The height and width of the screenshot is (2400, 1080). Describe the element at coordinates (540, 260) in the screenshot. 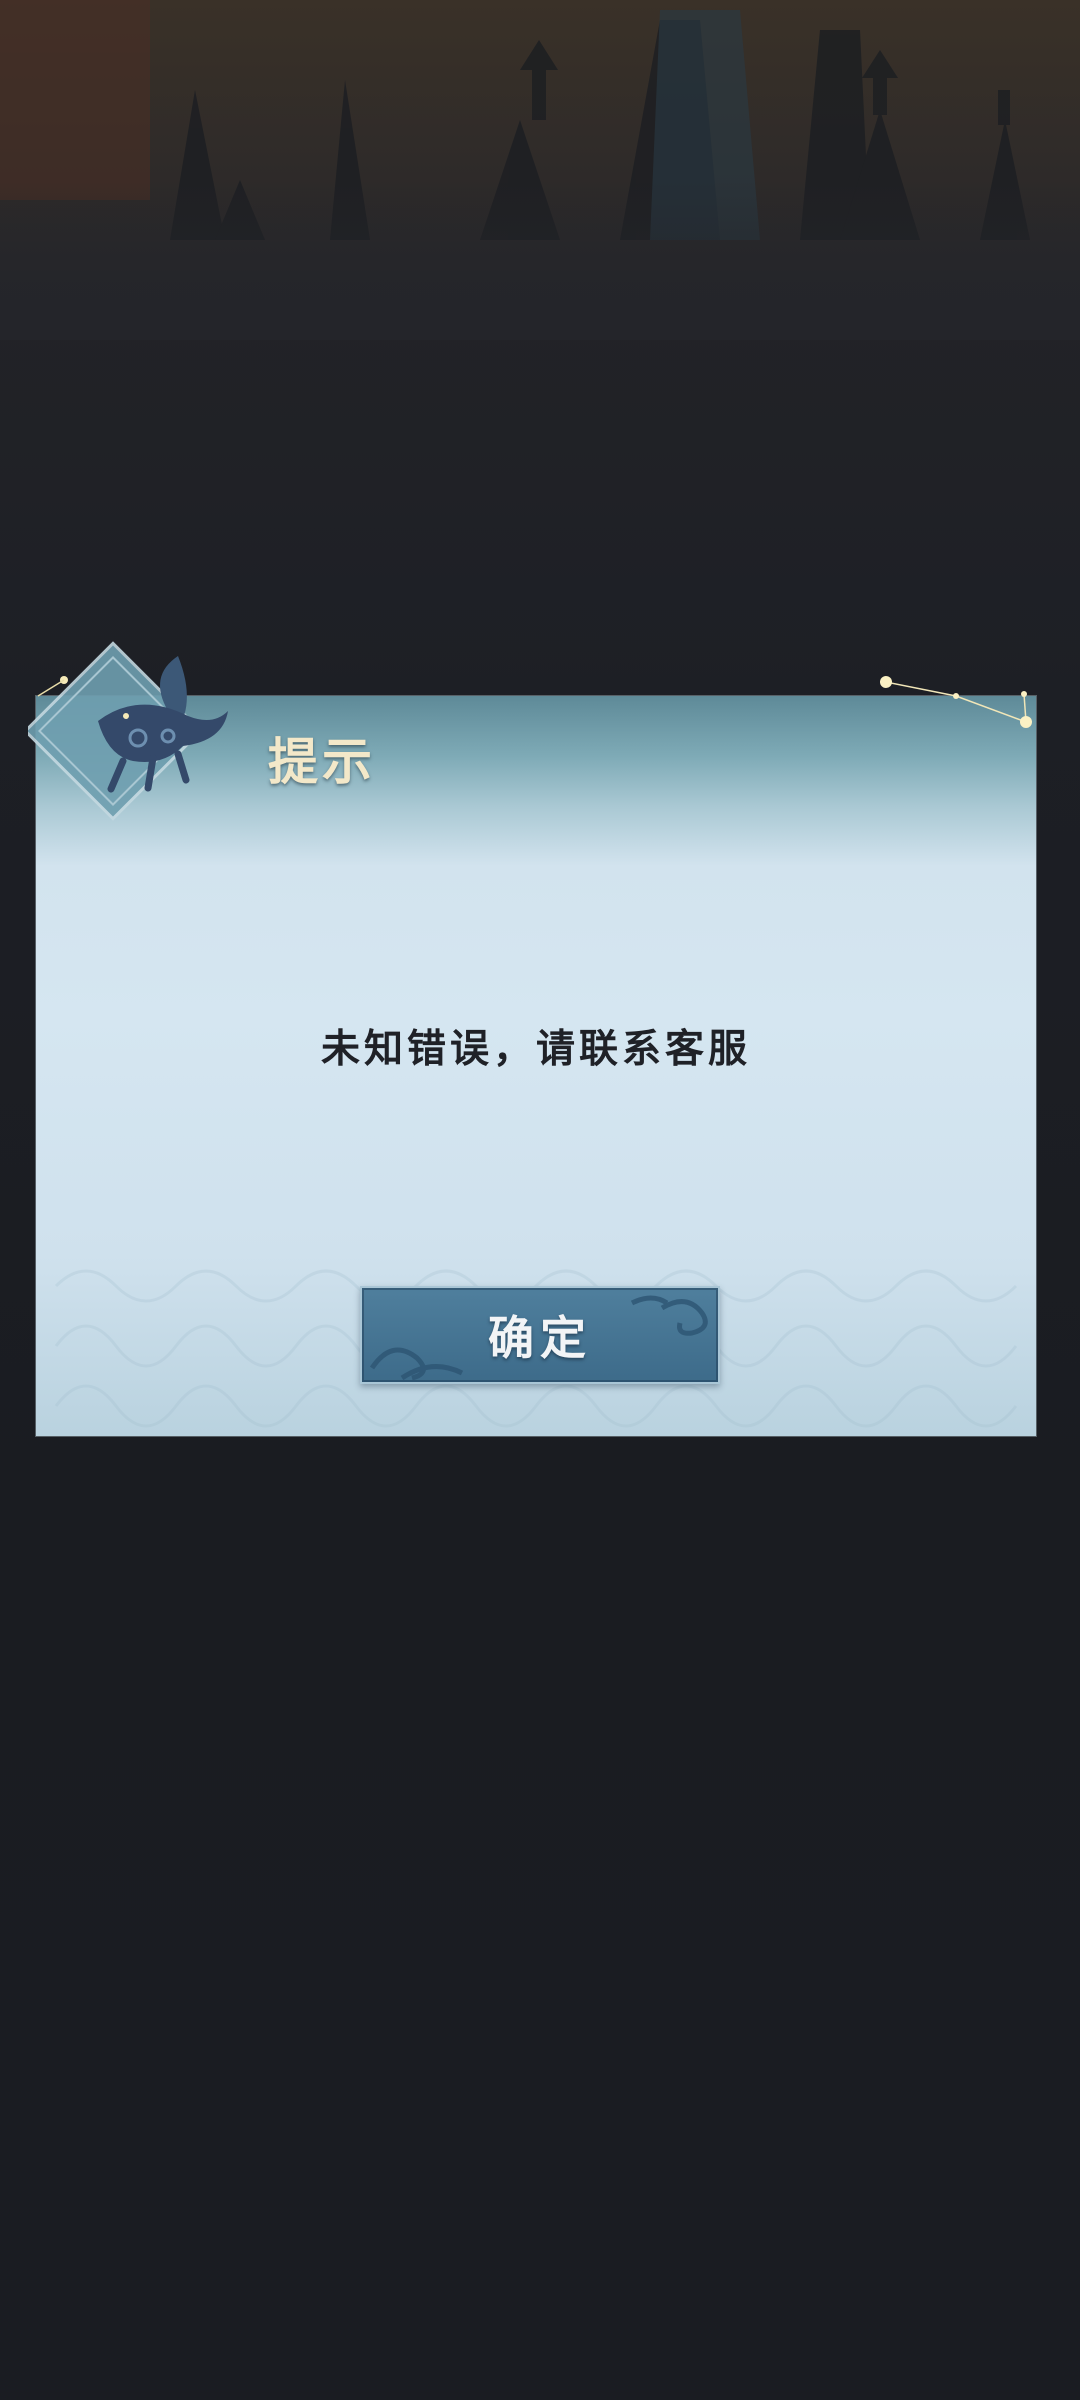

I see `scenery-fade` at that location.